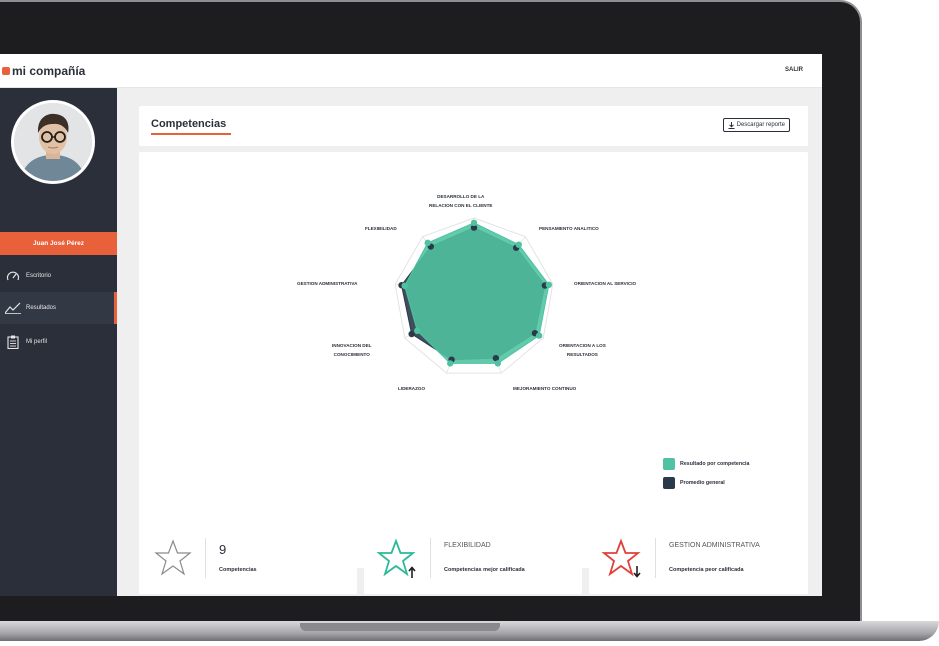 This screenshot has width=939, height=646. I want to click on title-underline, so click(191, 134).